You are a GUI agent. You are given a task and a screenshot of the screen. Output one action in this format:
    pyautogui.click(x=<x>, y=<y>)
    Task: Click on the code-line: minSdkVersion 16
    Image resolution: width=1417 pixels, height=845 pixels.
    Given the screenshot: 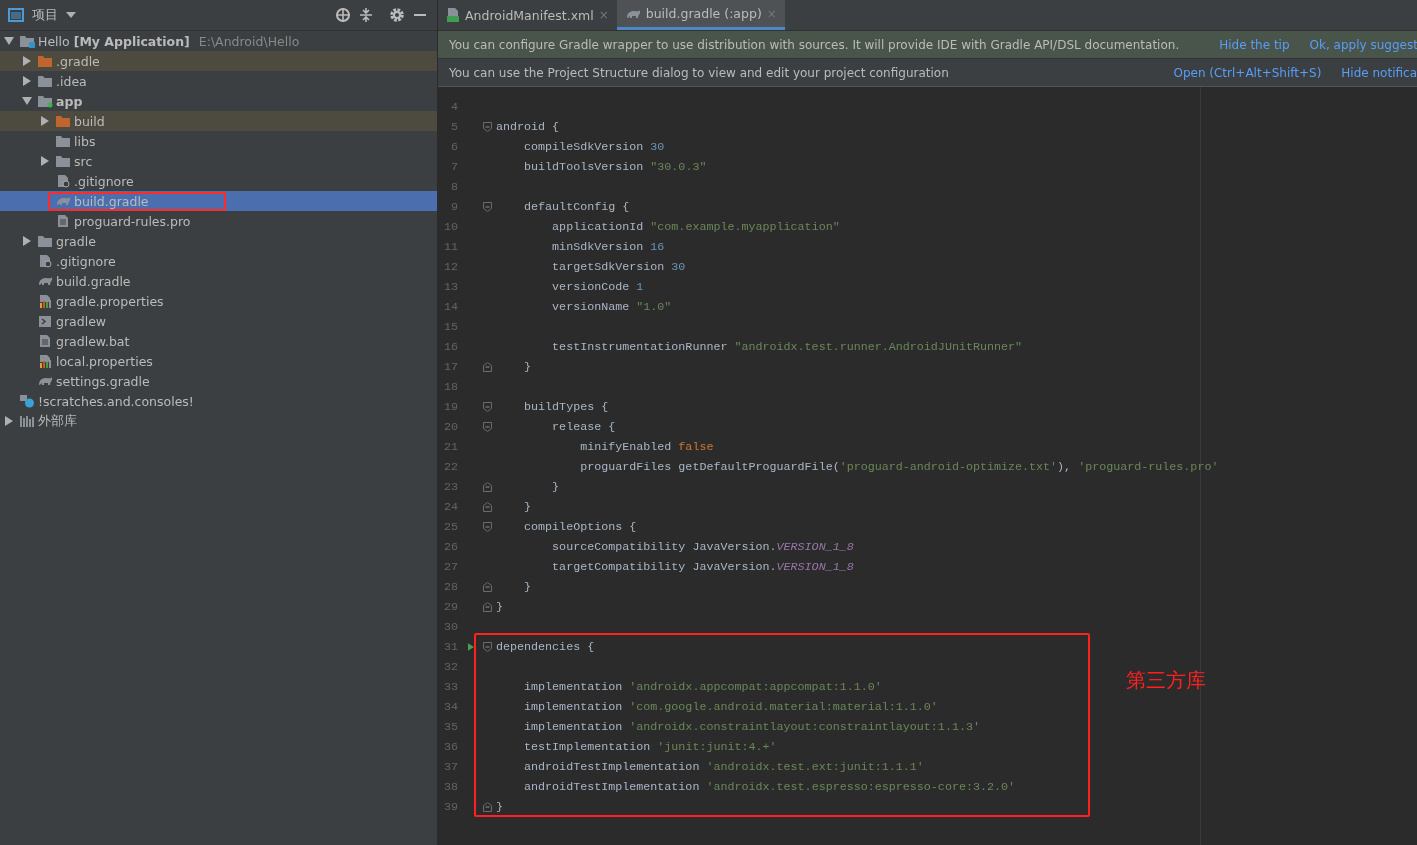 What is the action you would take?
    pyautogui.click(x=608, y=247)
    